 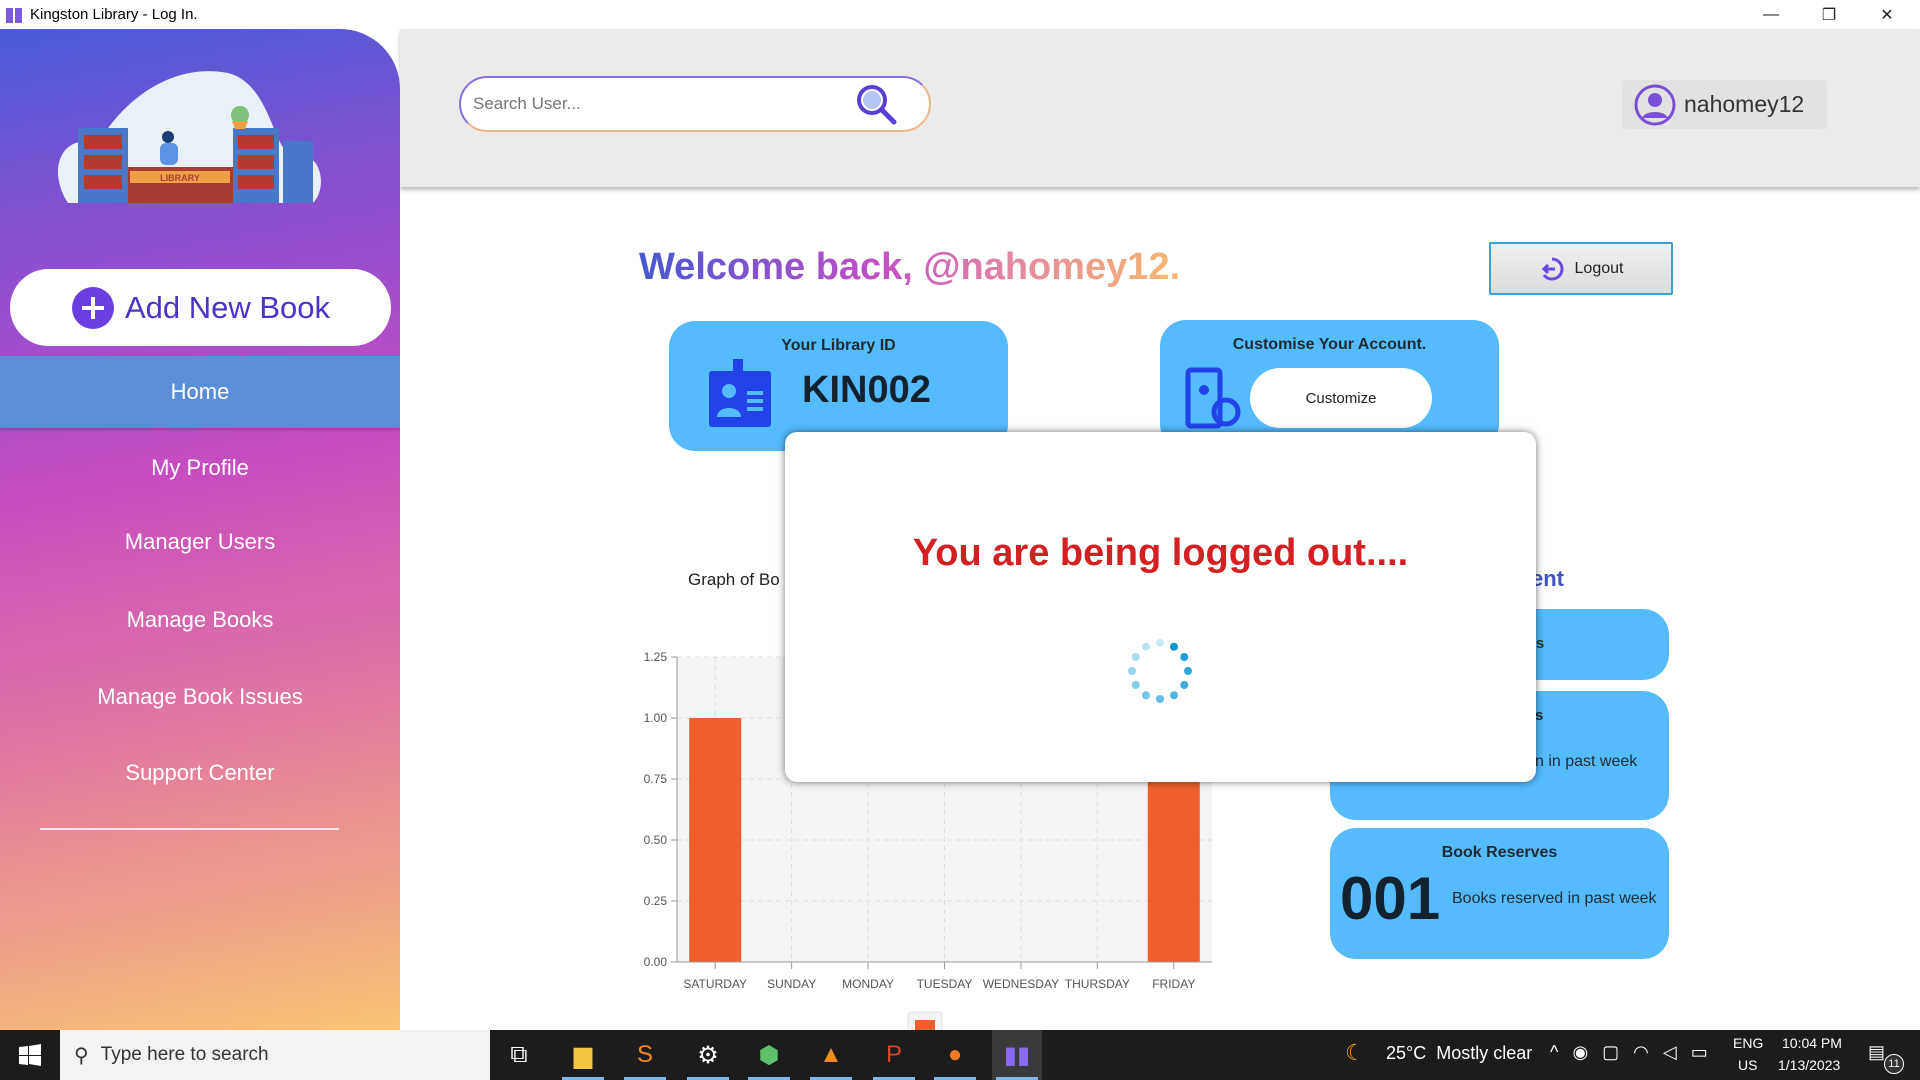 What do you see at coordinates (656, 901) in the screenshot?
I see `y-tick-label: 0.25` at bounding box center [656, 901].